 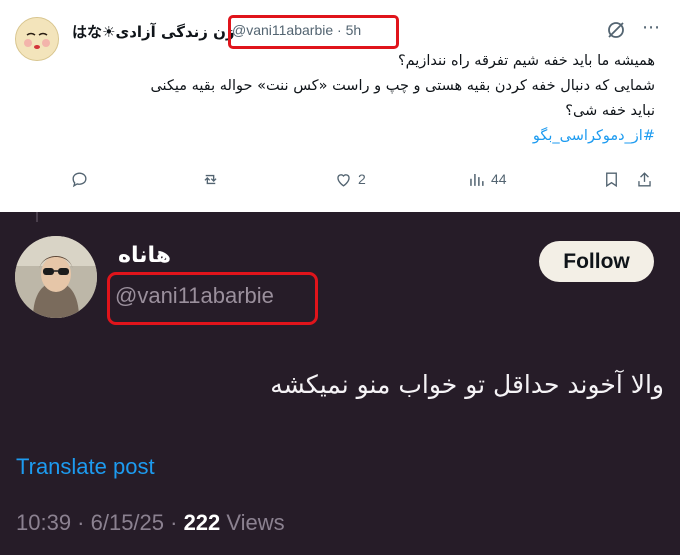 I want to click on thread-connector, so click(x=37, y=217).